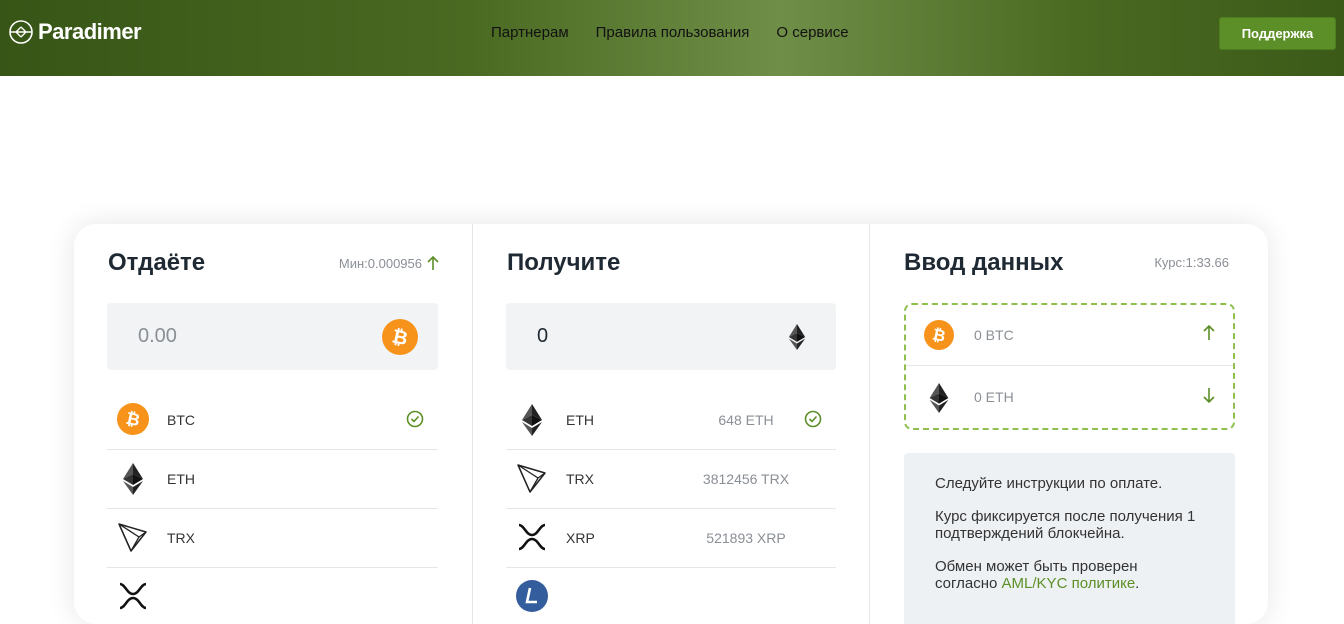 This screenshot has width=1344, height=624. Describe the element at coordinates (380, 263) in the screenshot. I see `min-label: Мин:0.000956` at that location.